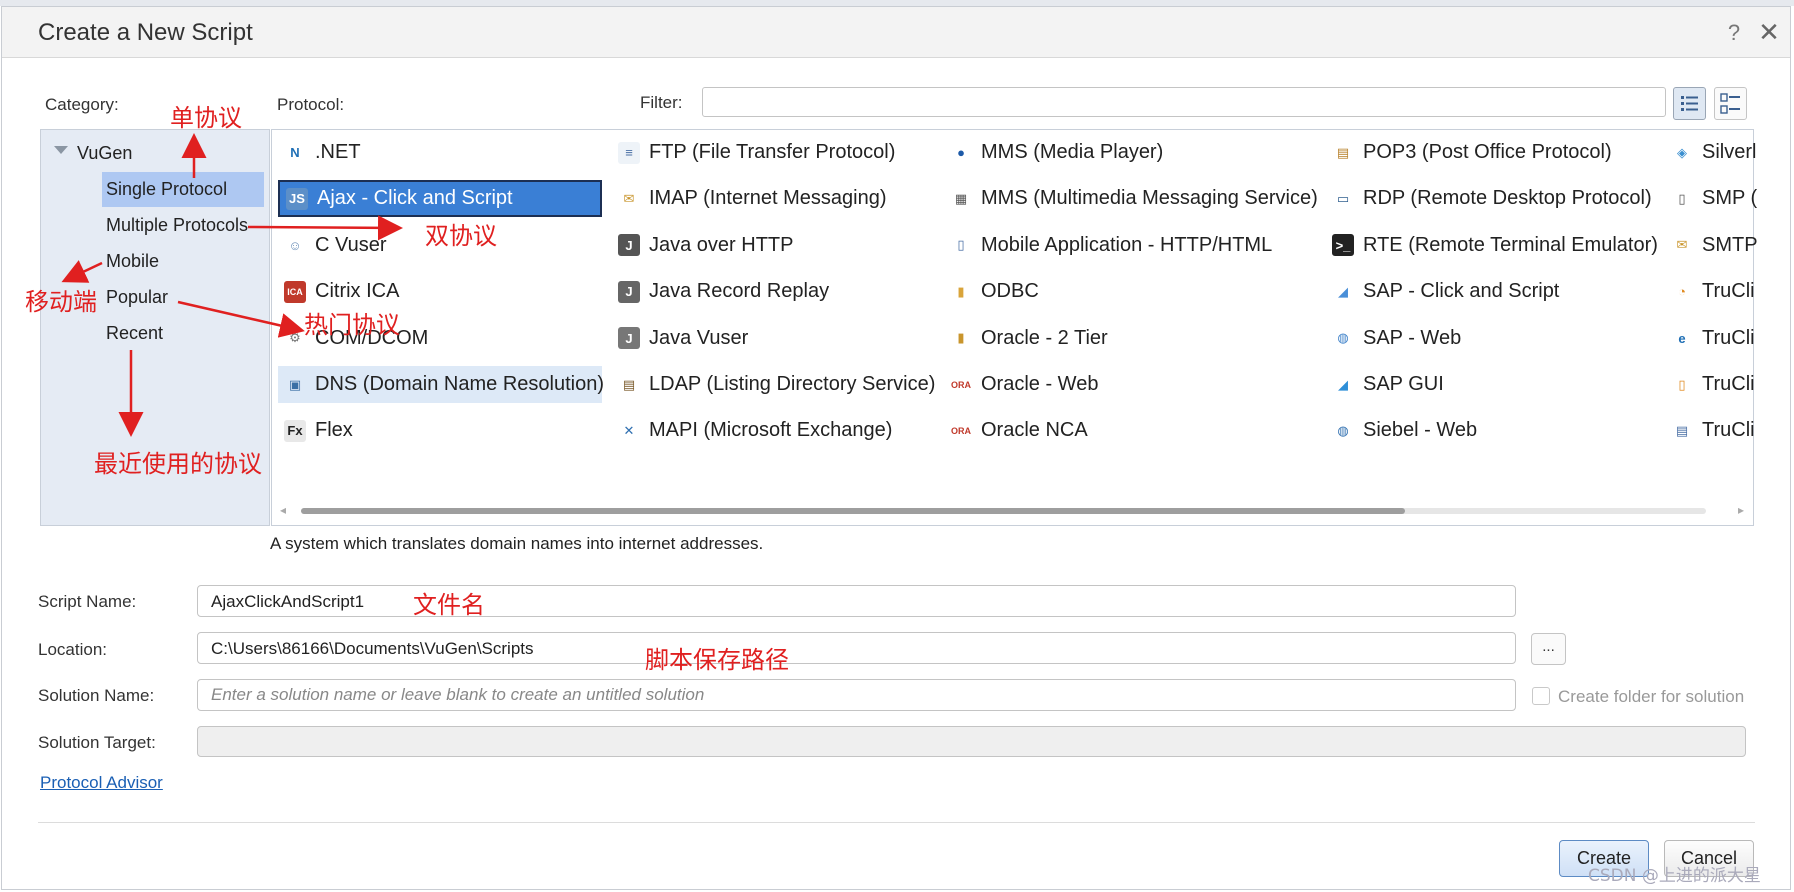  Describe the element at coordinates (961, 245) in the screenshot. I see `mobile-app-icon: ▯` at that location.